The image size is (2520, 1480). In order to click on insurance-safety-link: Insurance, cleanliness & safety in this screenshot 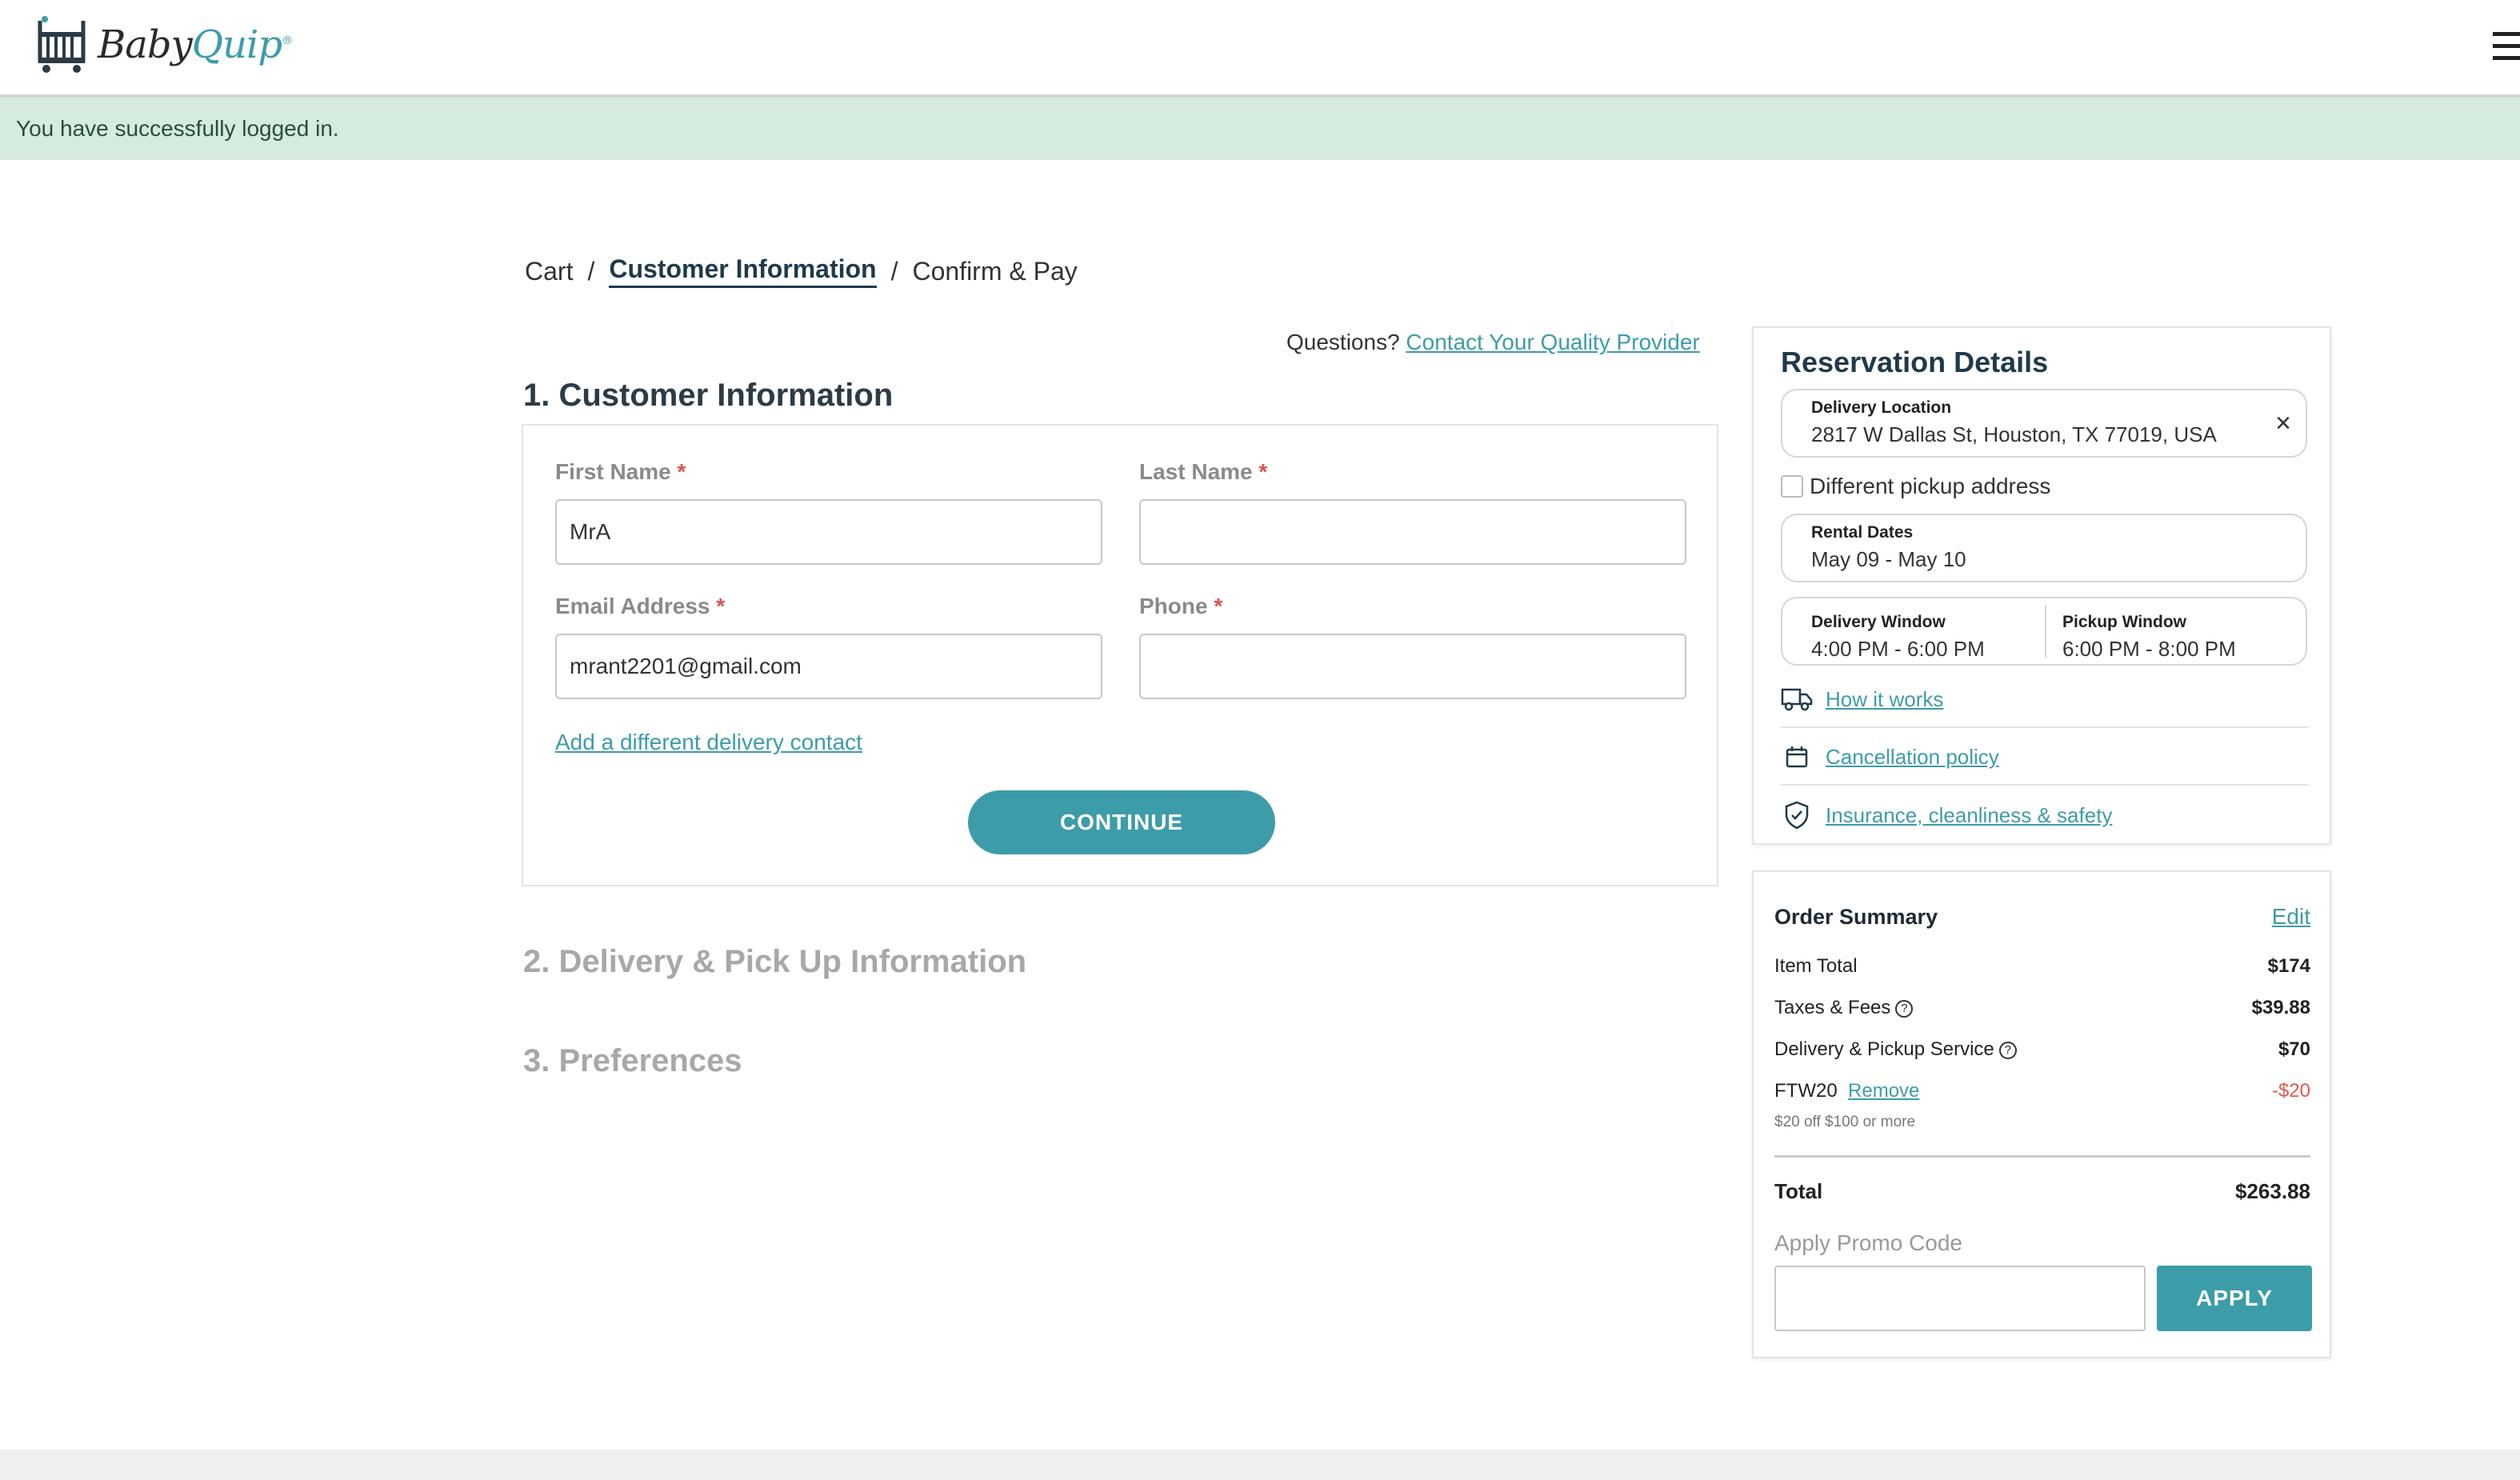, I will do `click(1969, 815)`.